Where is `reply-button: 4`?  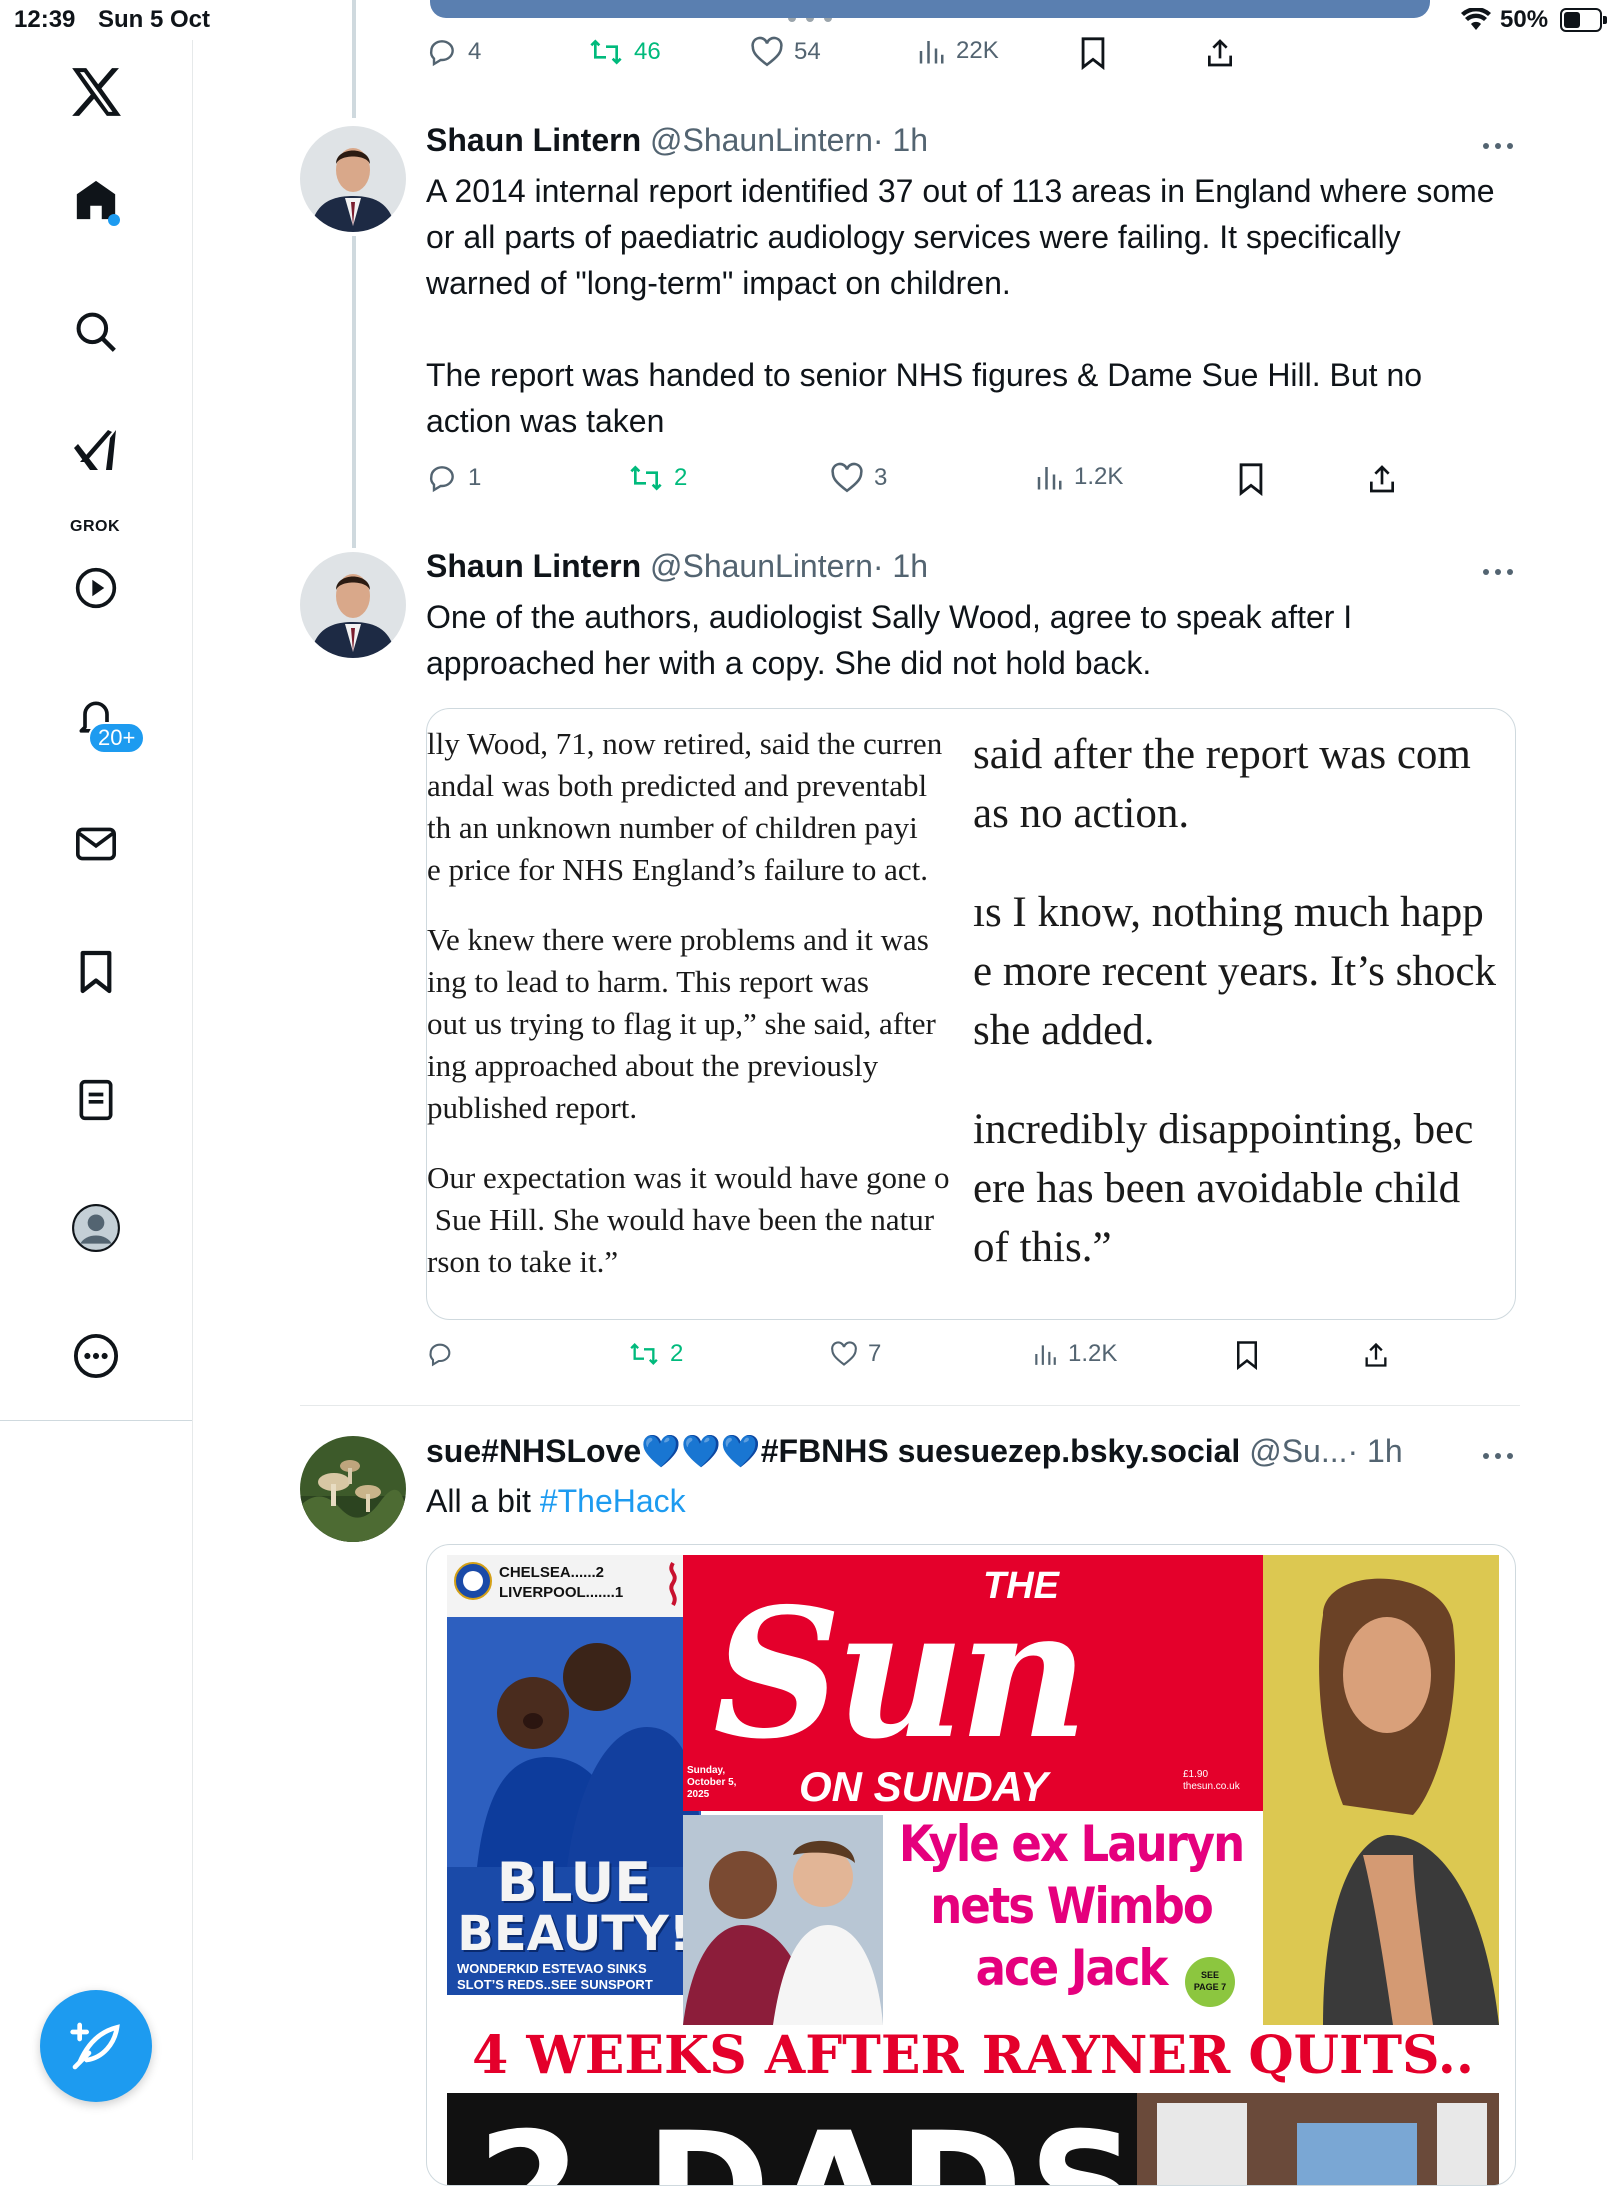
reply-button: 4 is located at coordinates (453, 52).